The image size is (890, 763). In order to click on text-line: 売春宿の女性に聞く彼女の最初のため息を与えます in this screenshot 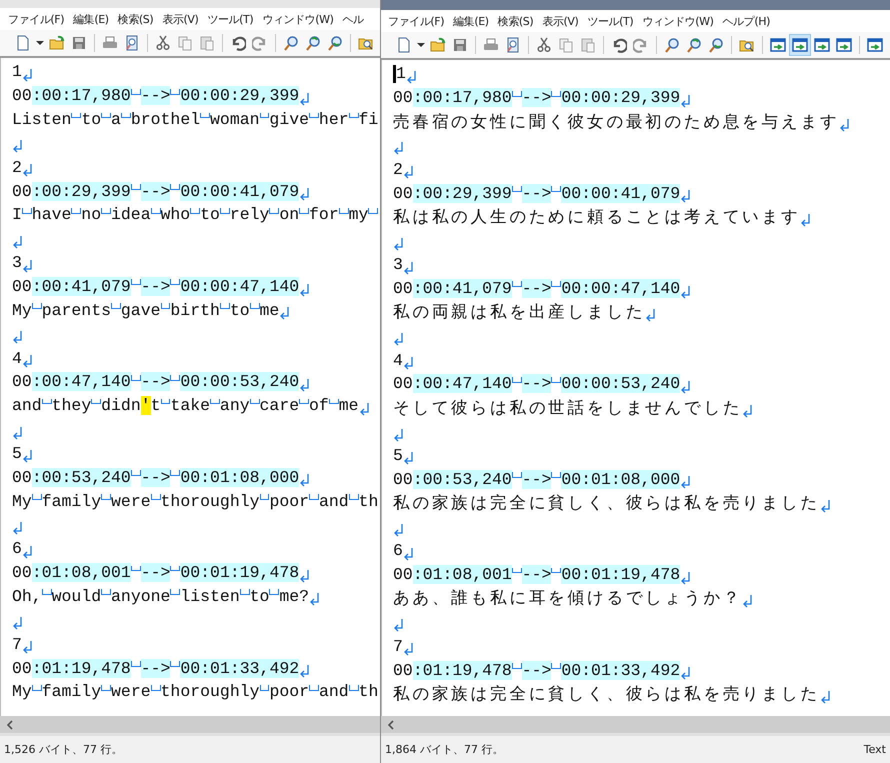, I will do `click(616, 122)`.